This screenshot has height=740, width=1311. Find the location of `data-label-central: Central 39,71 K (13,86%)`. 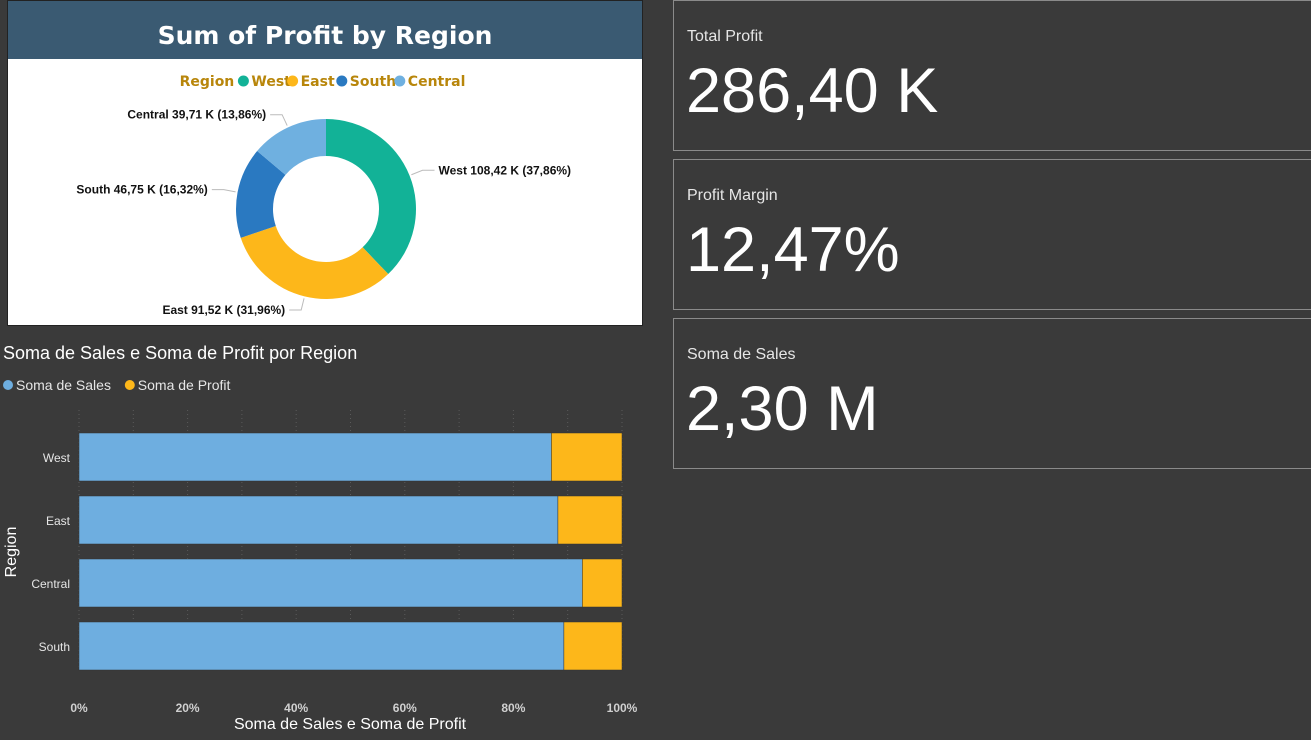

data-label-central: Central 39,71 K (13,86%) is located at coordinates (196, 115).